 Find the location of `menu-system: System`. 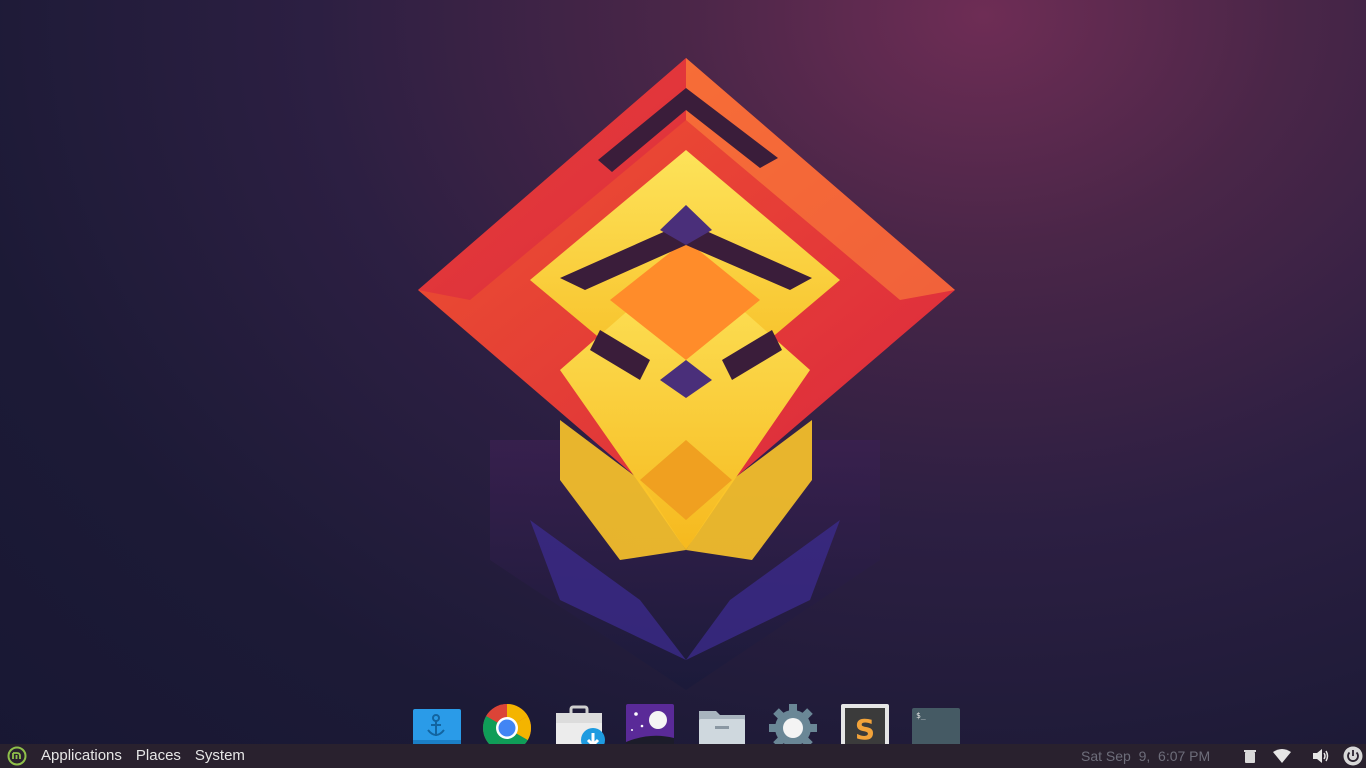

menu-system: System is located at coordinates (220, 756).